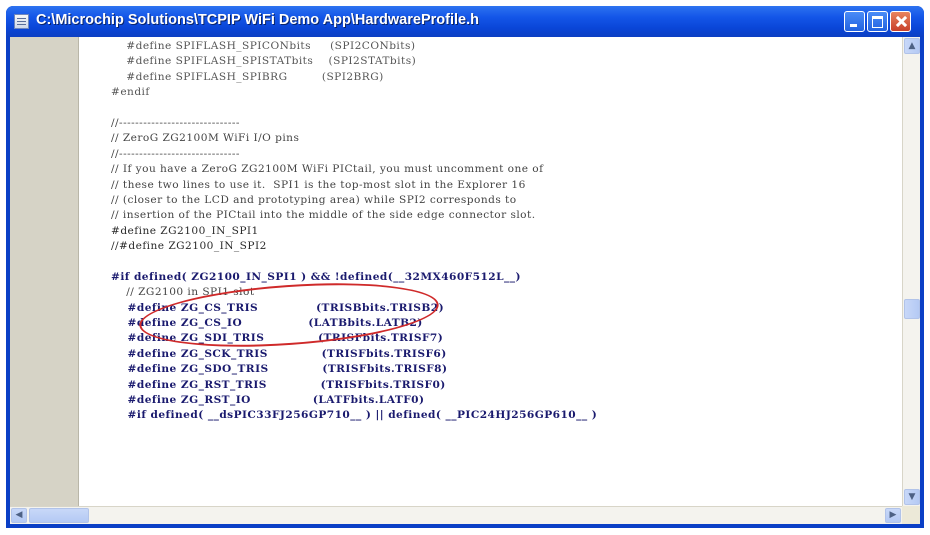 The width and height of the screenshot is (930, 535). I want to click on code-line: #define ZG_RST_IO (LATFbits.LATF0), so click(354, 400).